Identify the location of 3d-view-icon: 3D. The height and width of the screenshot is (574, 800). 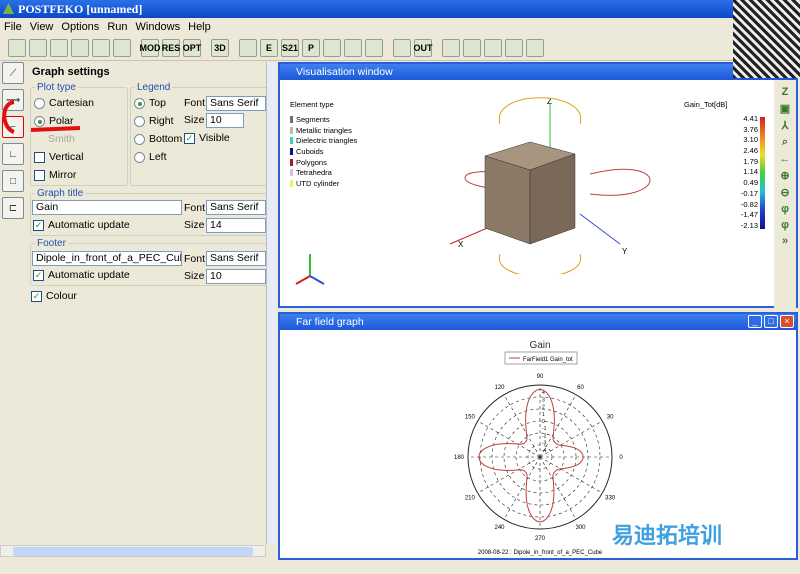
(220, 48).